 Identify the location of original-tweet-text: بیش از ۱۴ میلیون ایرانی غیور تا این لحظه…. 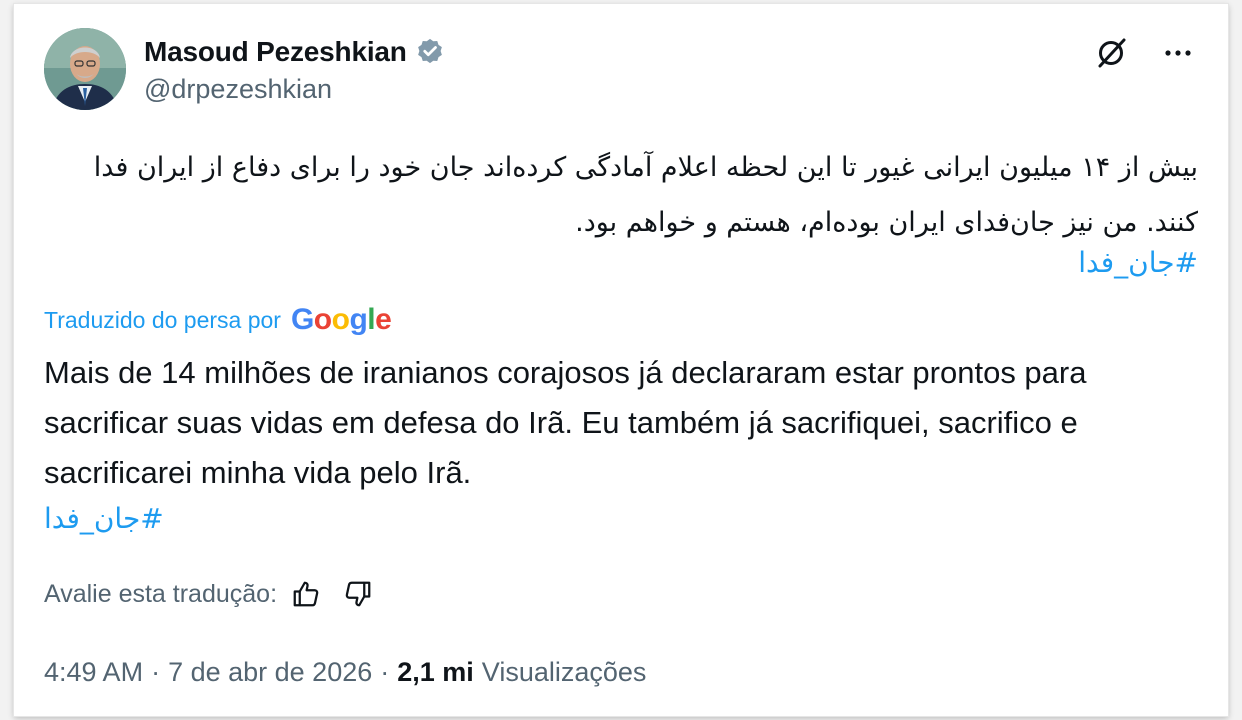
(645, 195).